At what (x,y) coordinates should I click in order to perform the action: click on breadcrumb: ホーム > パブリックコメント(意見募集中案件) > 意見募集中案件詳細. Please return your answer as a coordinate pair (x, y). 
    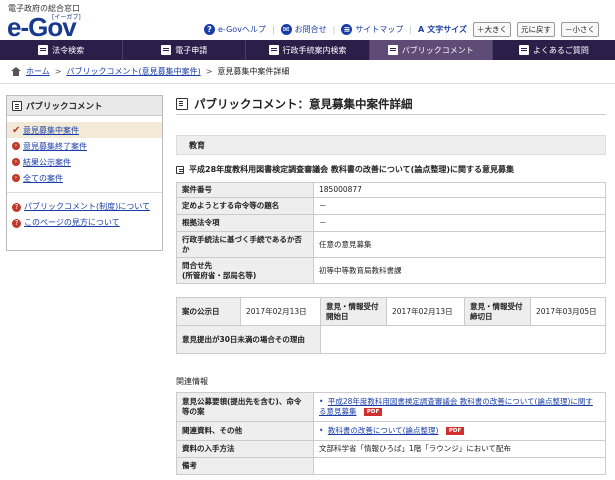
    Looking at the image, I should click on (307, 72).